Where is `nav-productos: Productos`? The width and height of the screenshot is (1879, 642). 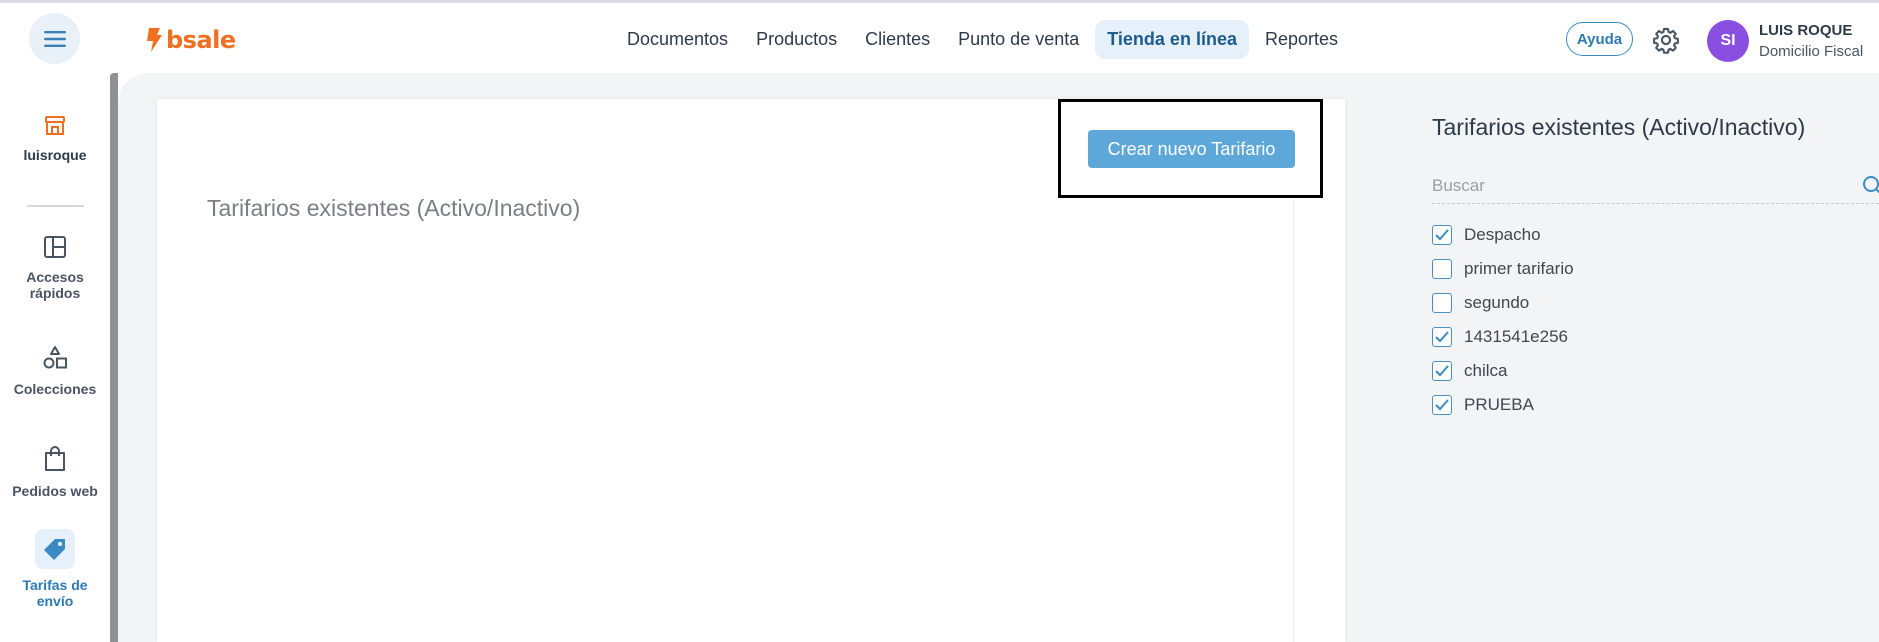 nav-productos: Productos is located at coordinates (796, 39).